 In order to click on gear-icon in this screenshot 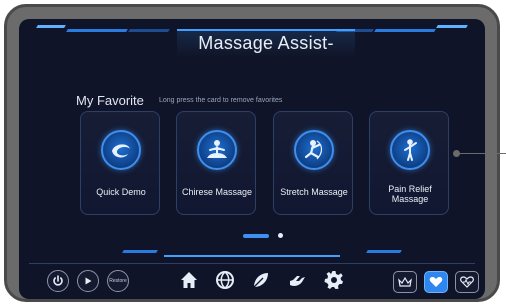, I will do `click(334, 280)`.